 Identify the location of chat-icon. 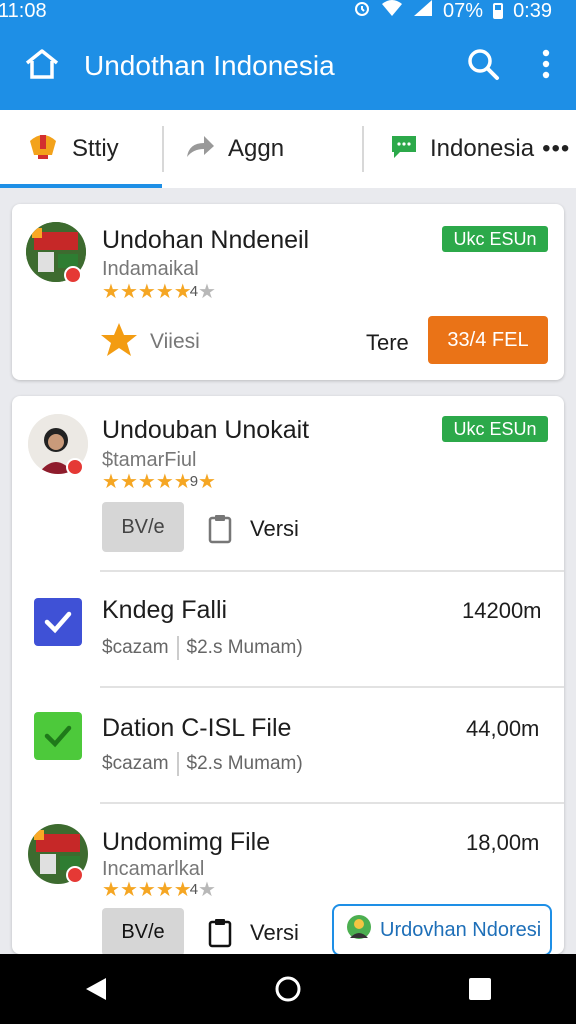
(404, 149).